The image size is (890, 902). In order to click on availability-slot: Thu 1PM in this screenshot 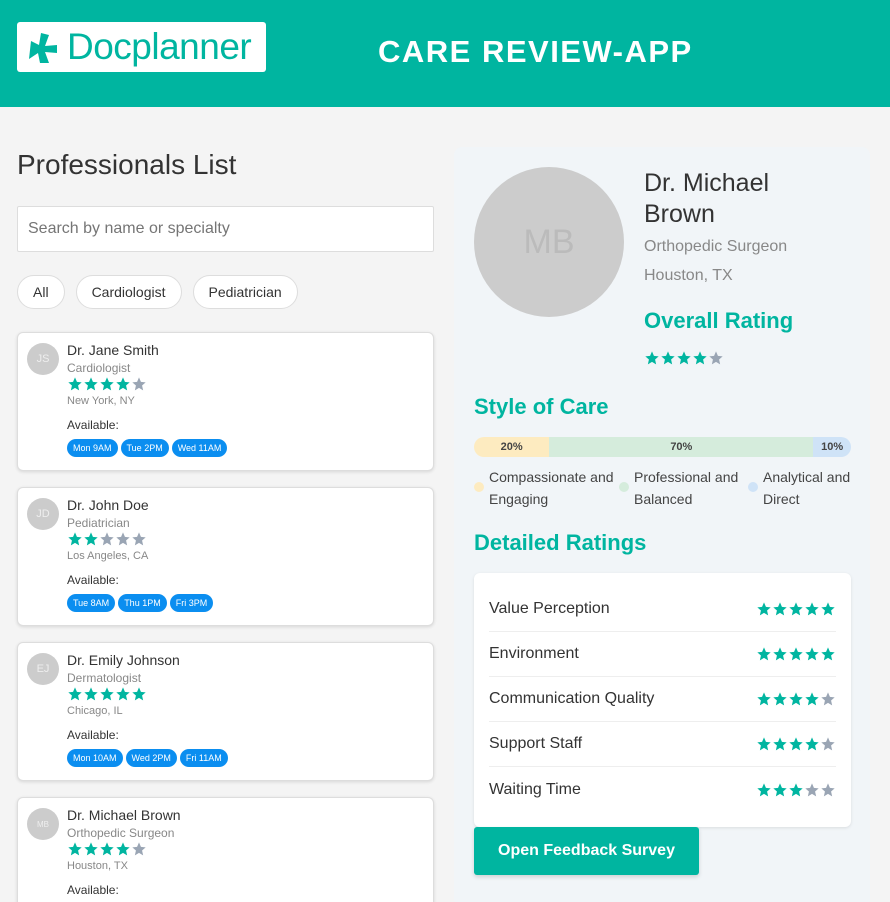, I will do `click(142, 603)`.